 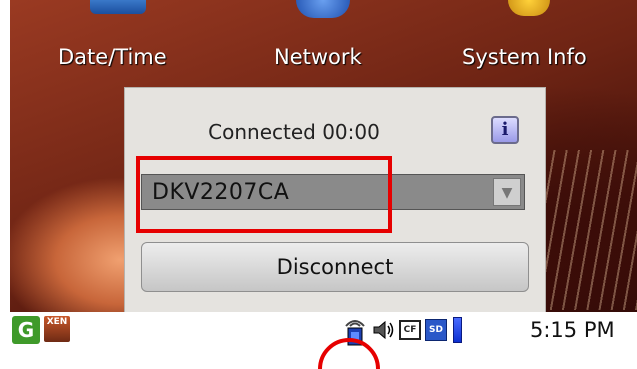 I want to click on date-time-icon, so click(x=118, y=7).